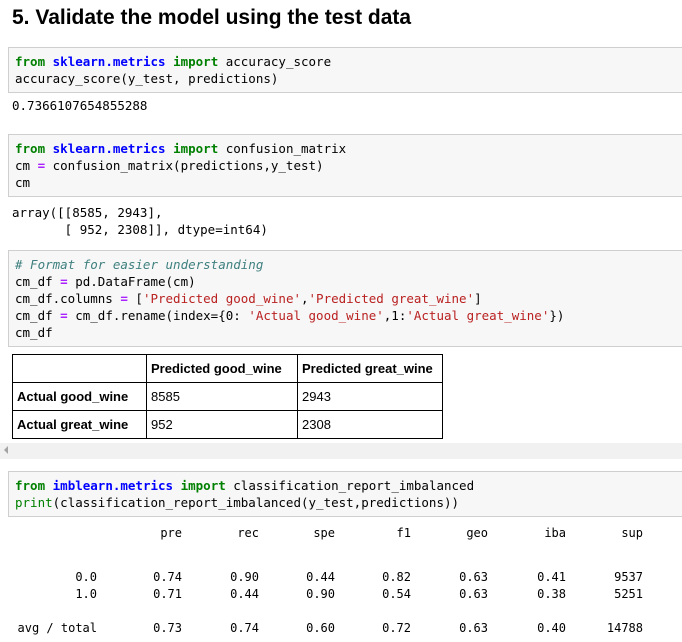 The width and height of the screenshot is (682, 642). I want to click on code-comment: # Format for easier understanding, so click(139, 264).